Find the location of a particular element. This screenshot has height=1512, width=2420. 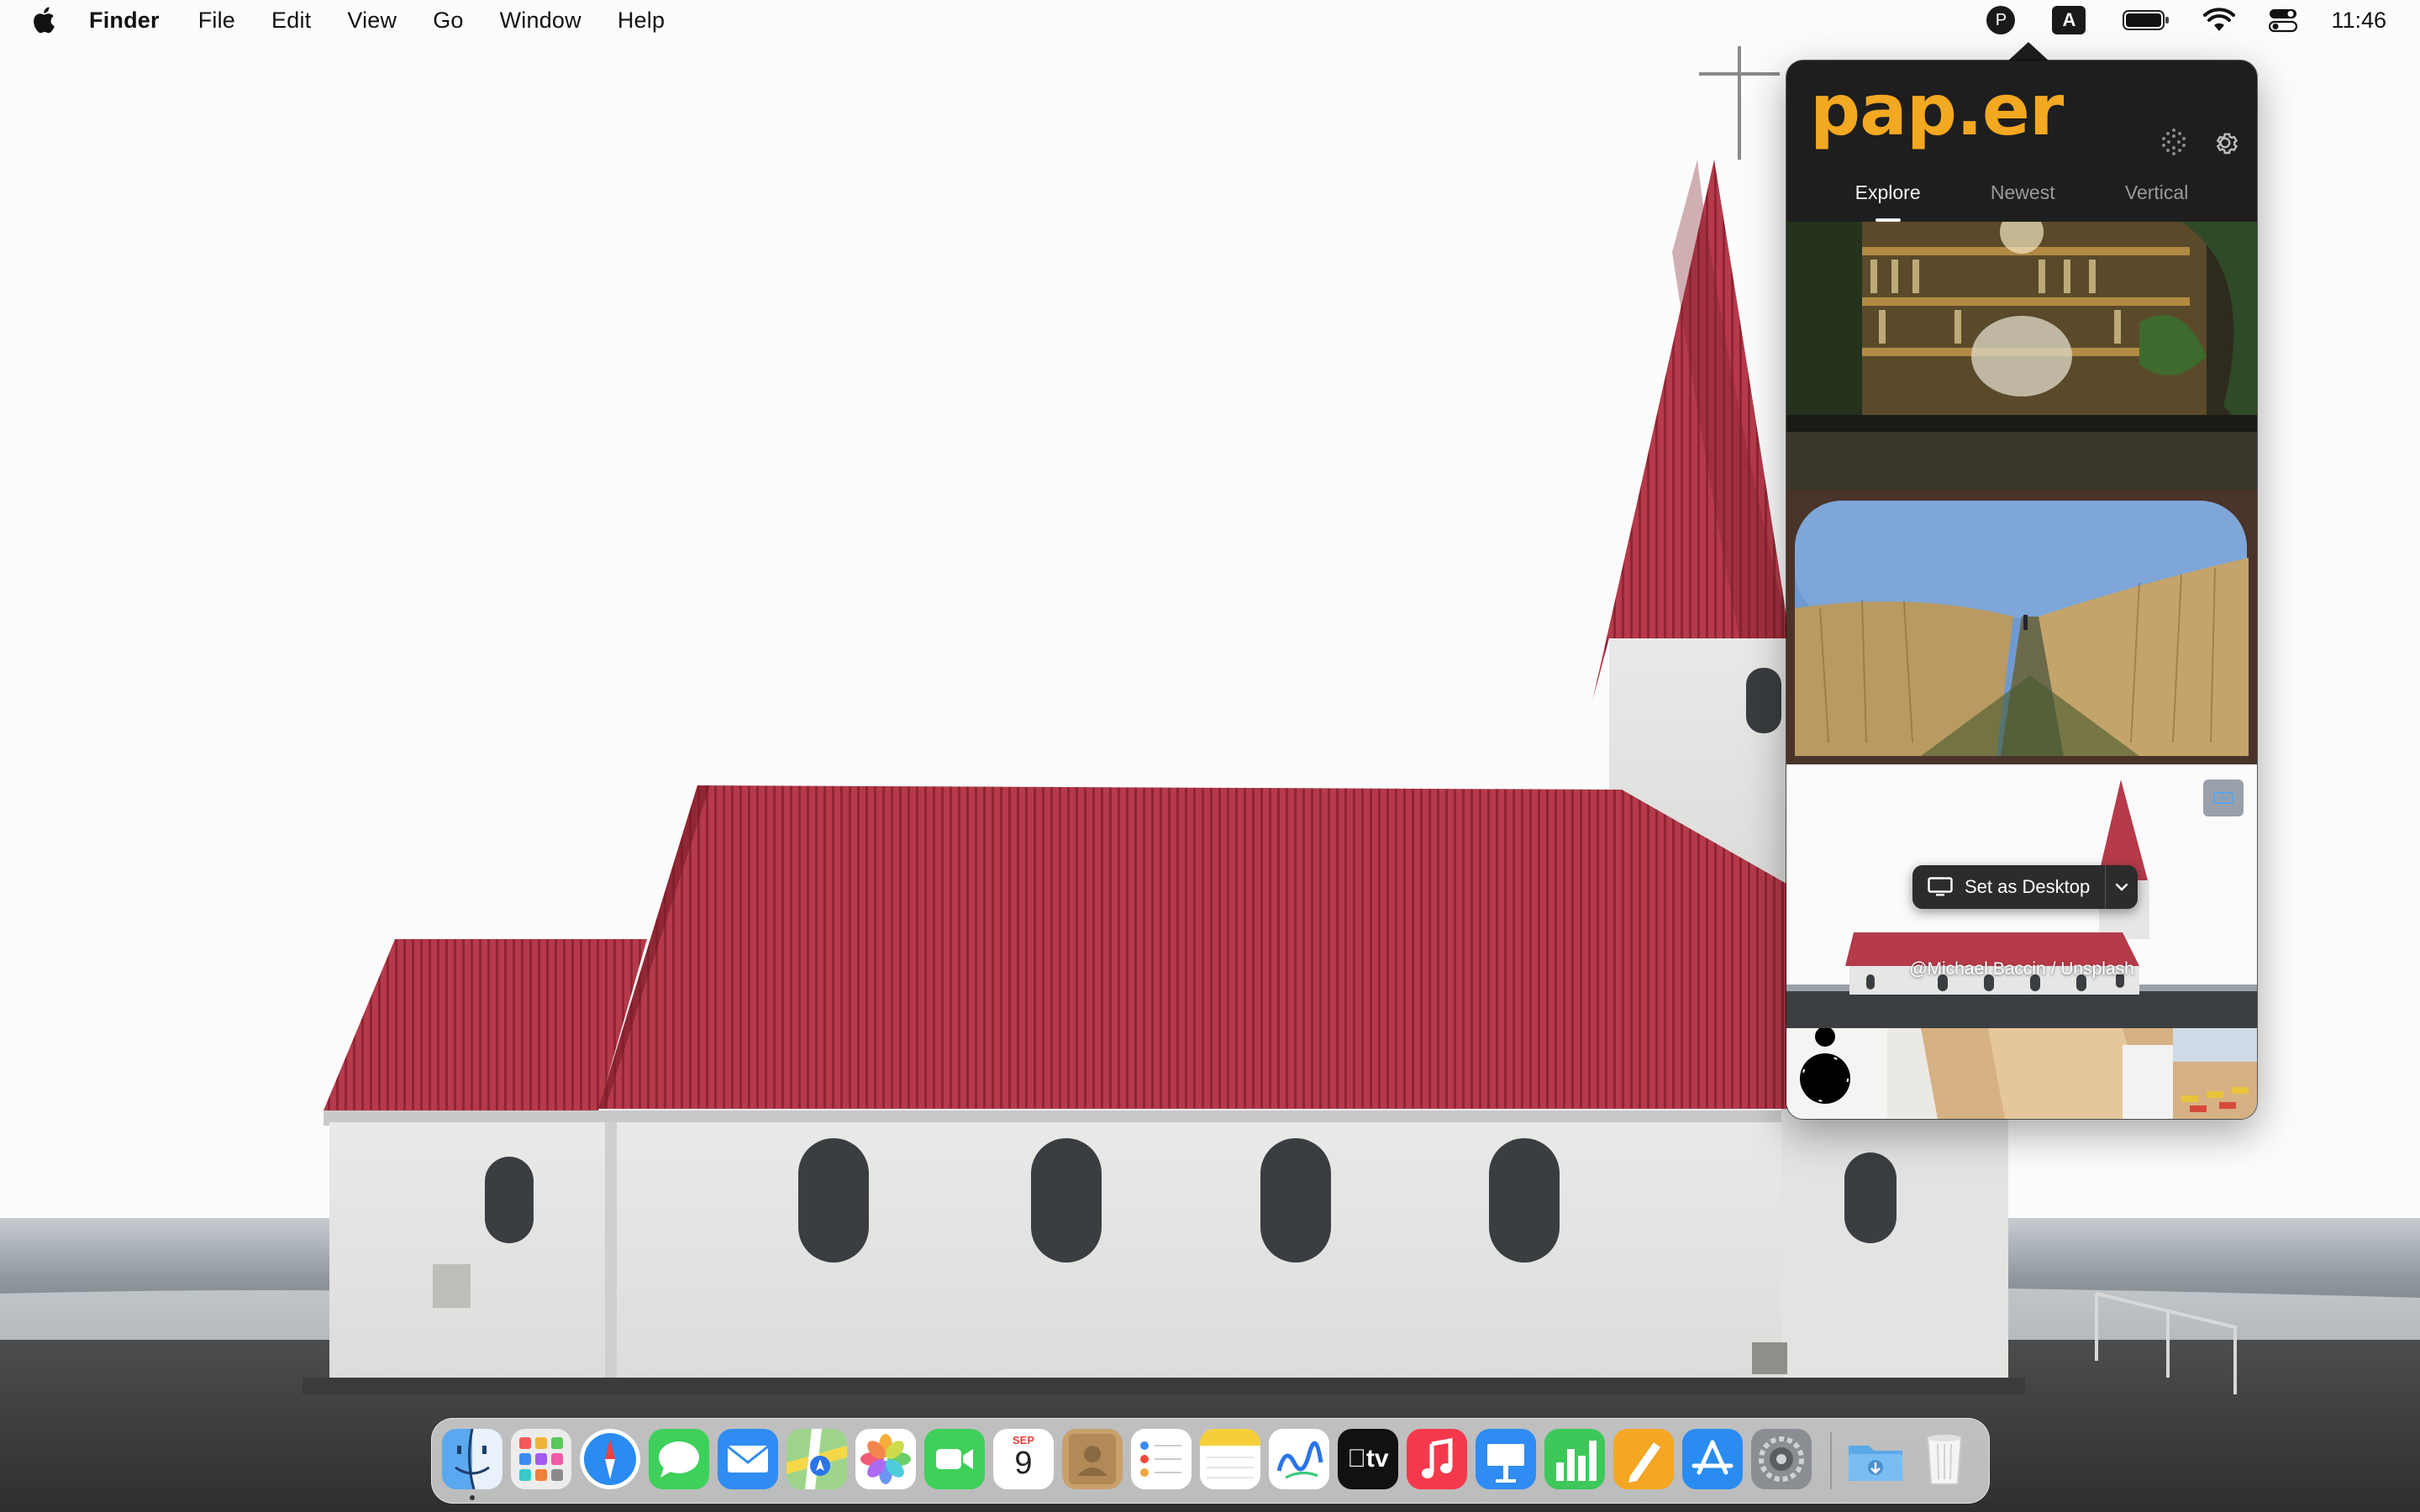

menu-edit: Edit is located at coordinates (291, 21).